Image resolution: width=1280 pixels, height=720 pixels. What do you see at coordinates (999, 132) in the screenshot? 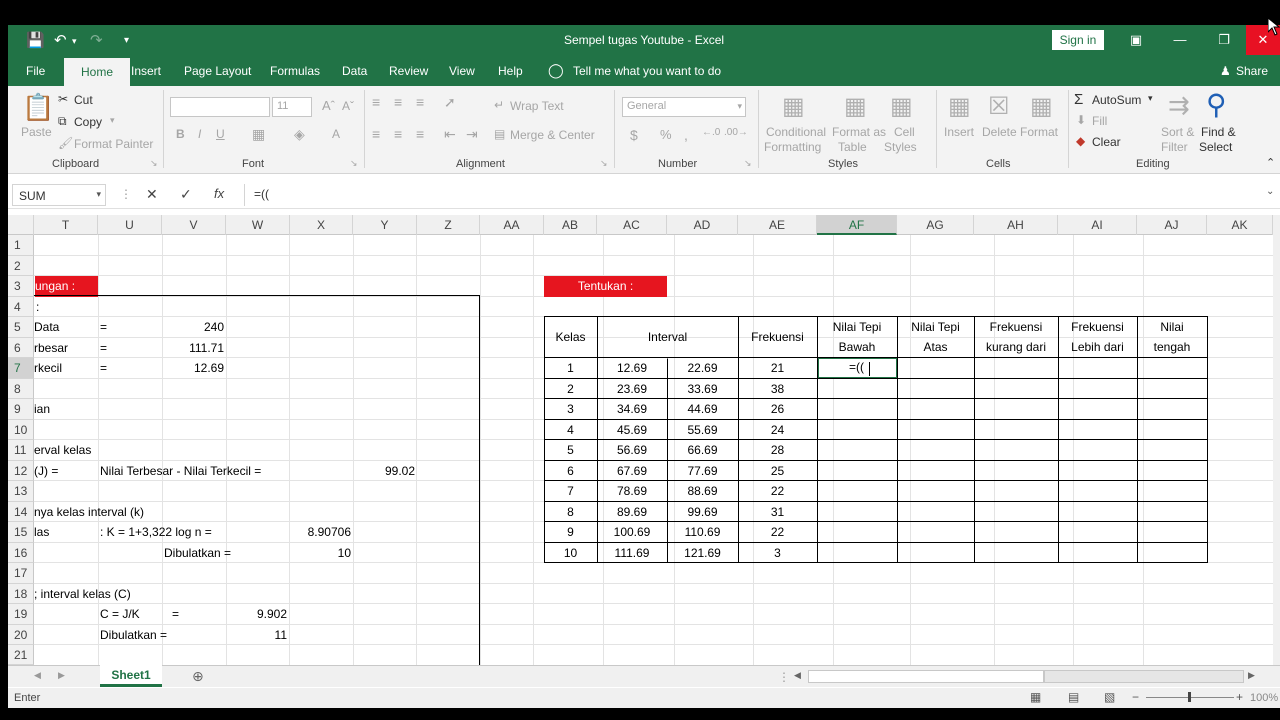
I see `delete-cells-button: Delete` at bounding box center [999, 132].